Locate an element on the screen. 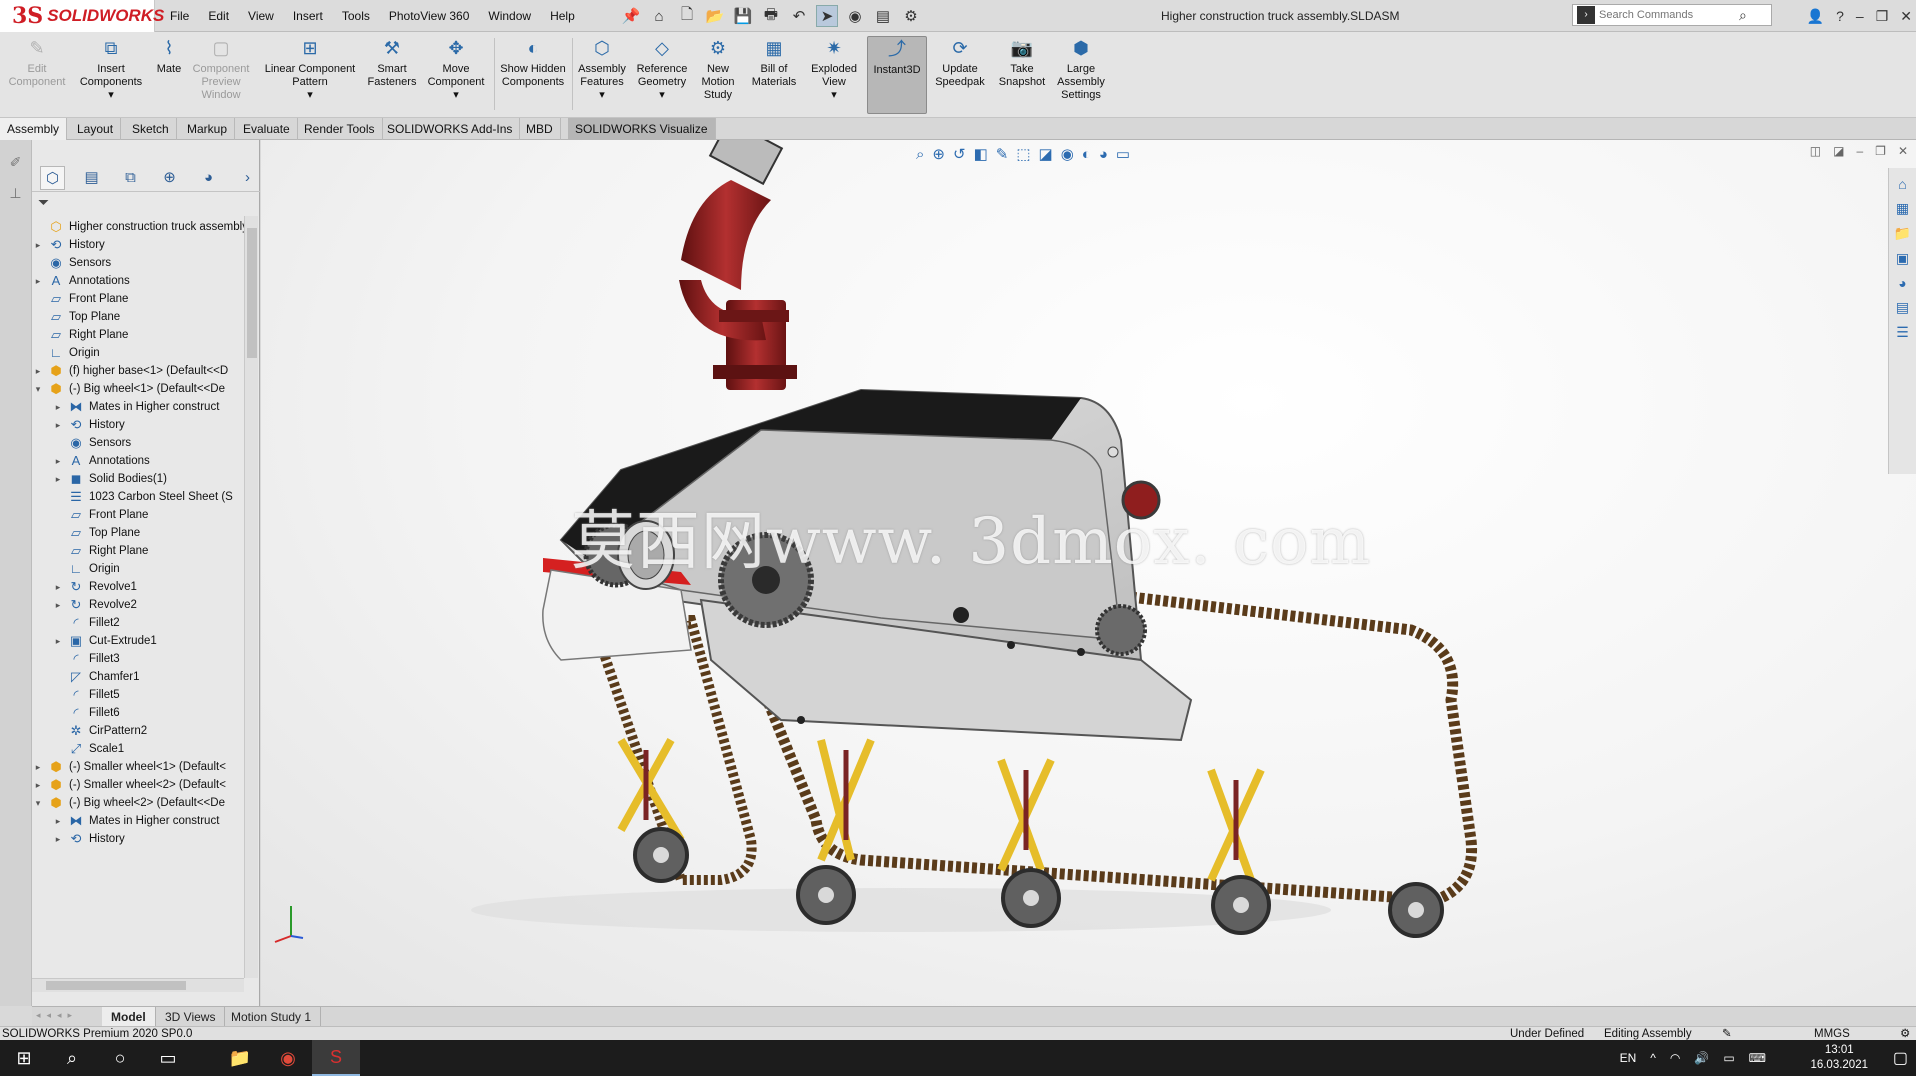 The image size is (1916, 1076). view-palette-icon: ▣ is located at coordinates (1902, 258).